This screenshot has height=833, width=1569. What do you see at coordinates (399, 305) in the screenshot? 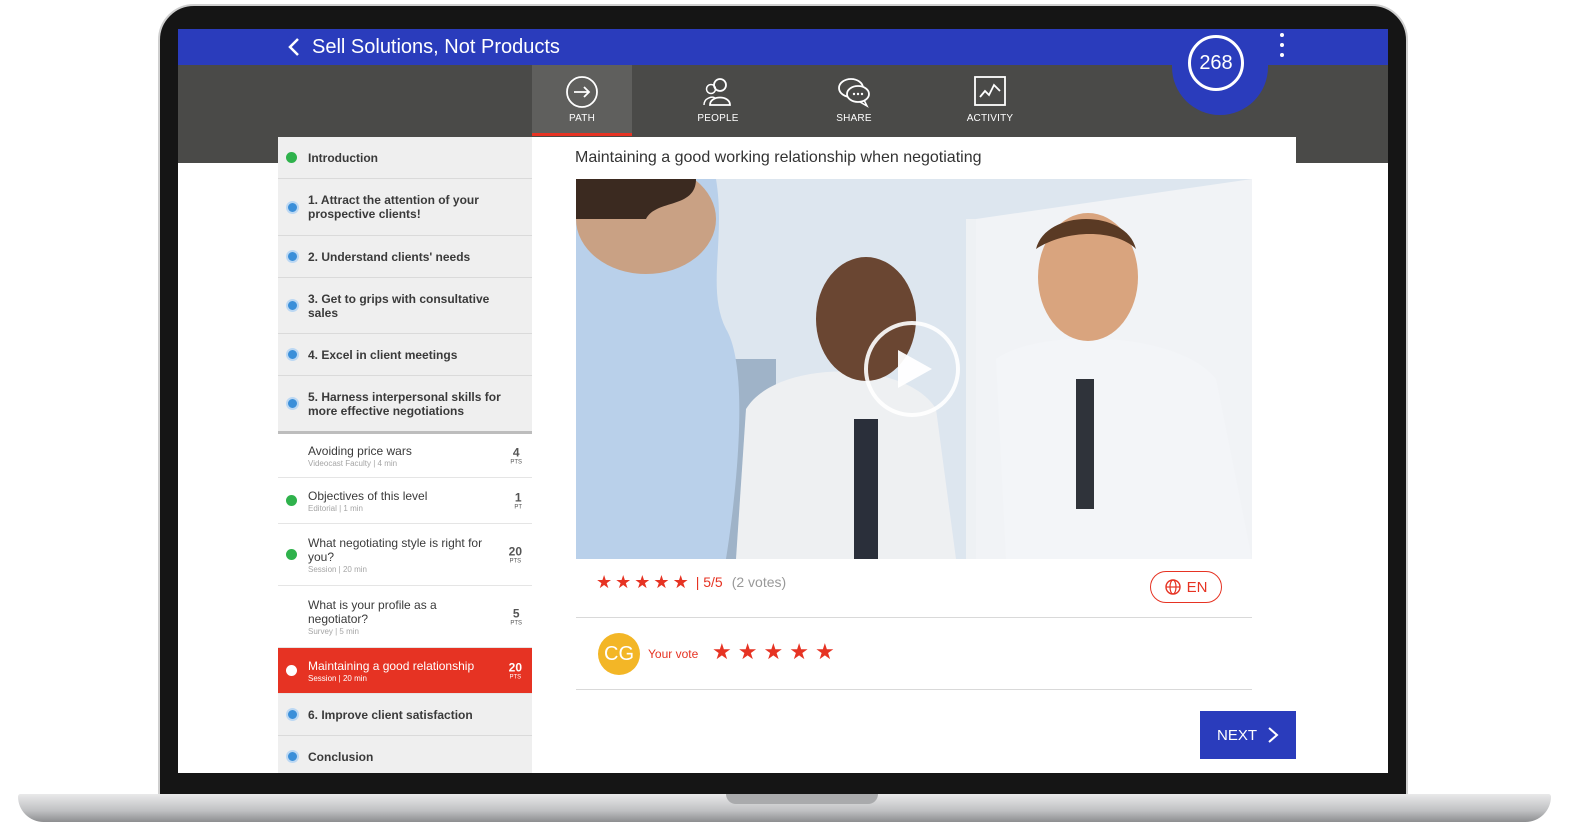
I see `chapter-label: 3. Get to grips with consultative sales` at bounding box center [399, 305].